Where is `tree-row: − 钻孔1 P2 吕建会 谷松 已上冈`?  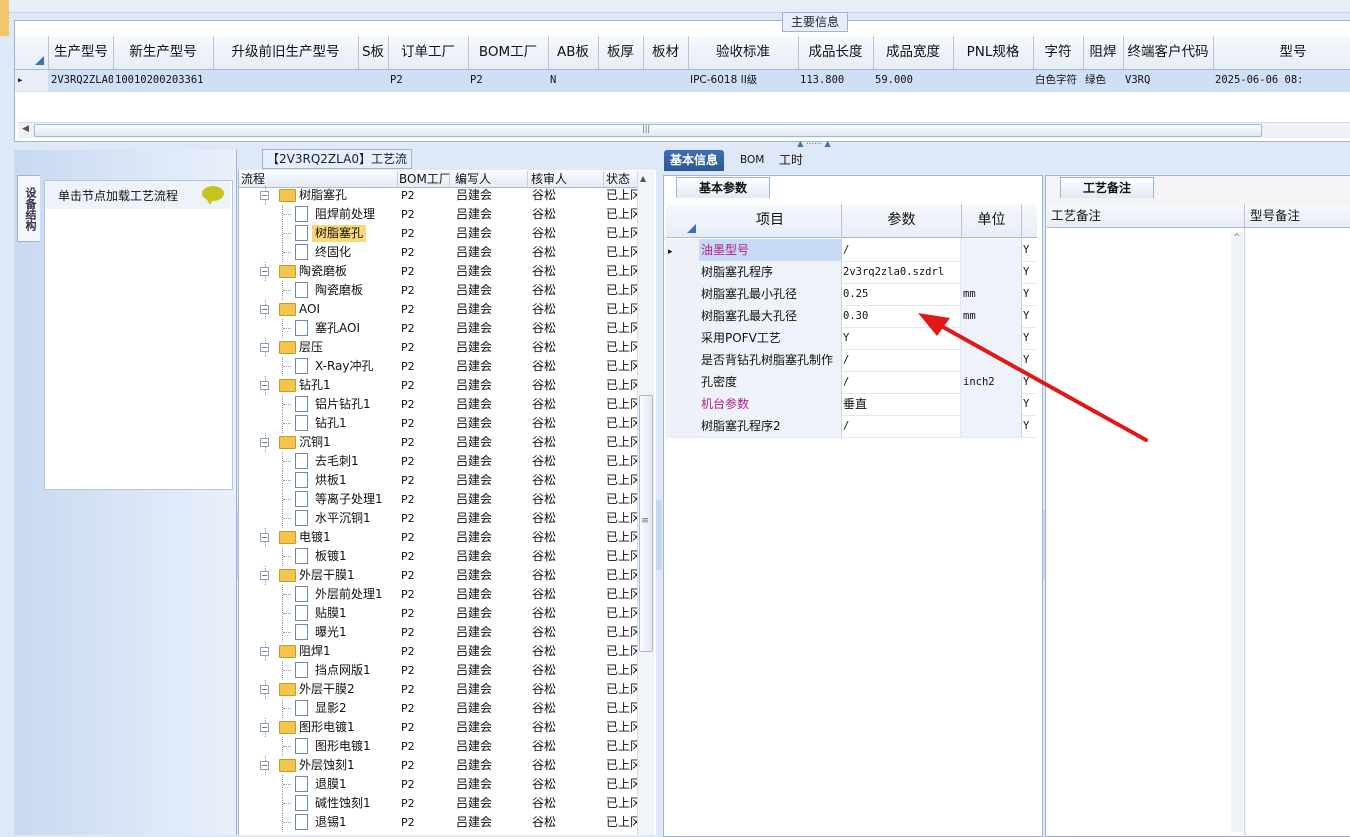 tree-row: − 钻孔1 P2 吕建会 谷松 已上冈 is located at coordinates (438, 385).